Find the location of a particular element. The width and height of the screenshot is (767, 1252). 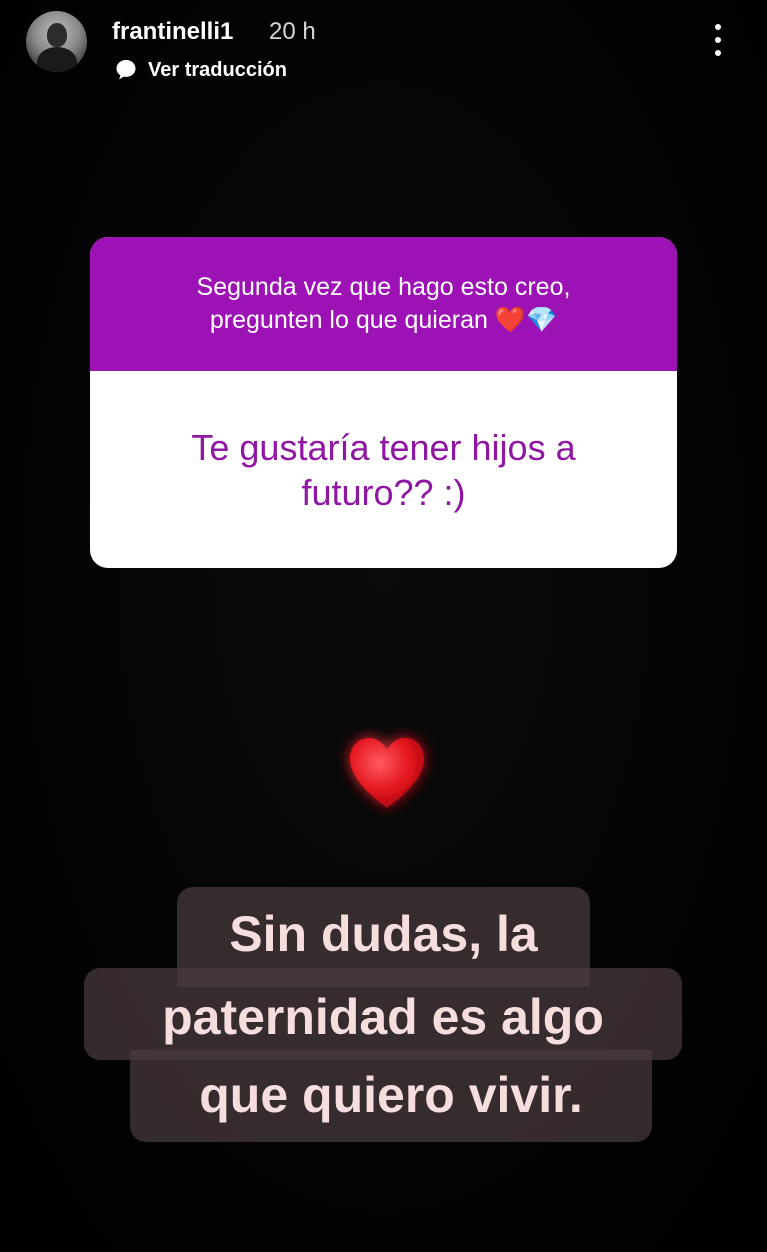

see-translation-button: Ver traducción is located at coordinates (200, 70).